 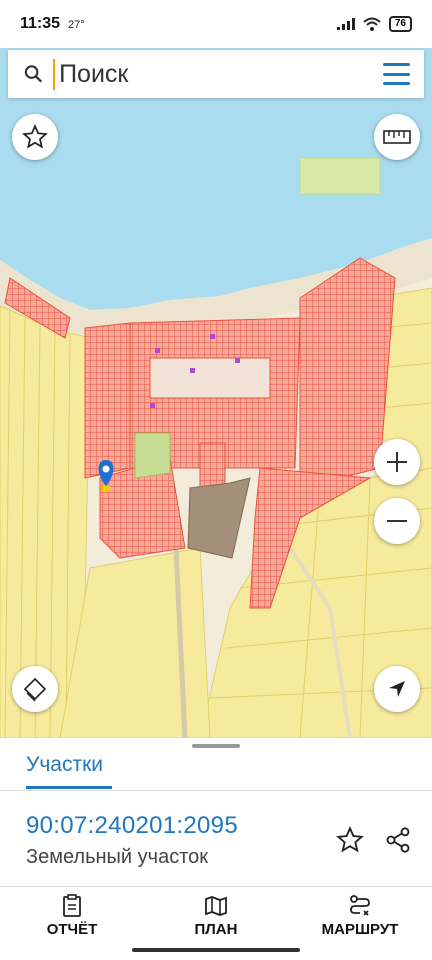 I want to click on map-icon, so click(x=216, y=906).